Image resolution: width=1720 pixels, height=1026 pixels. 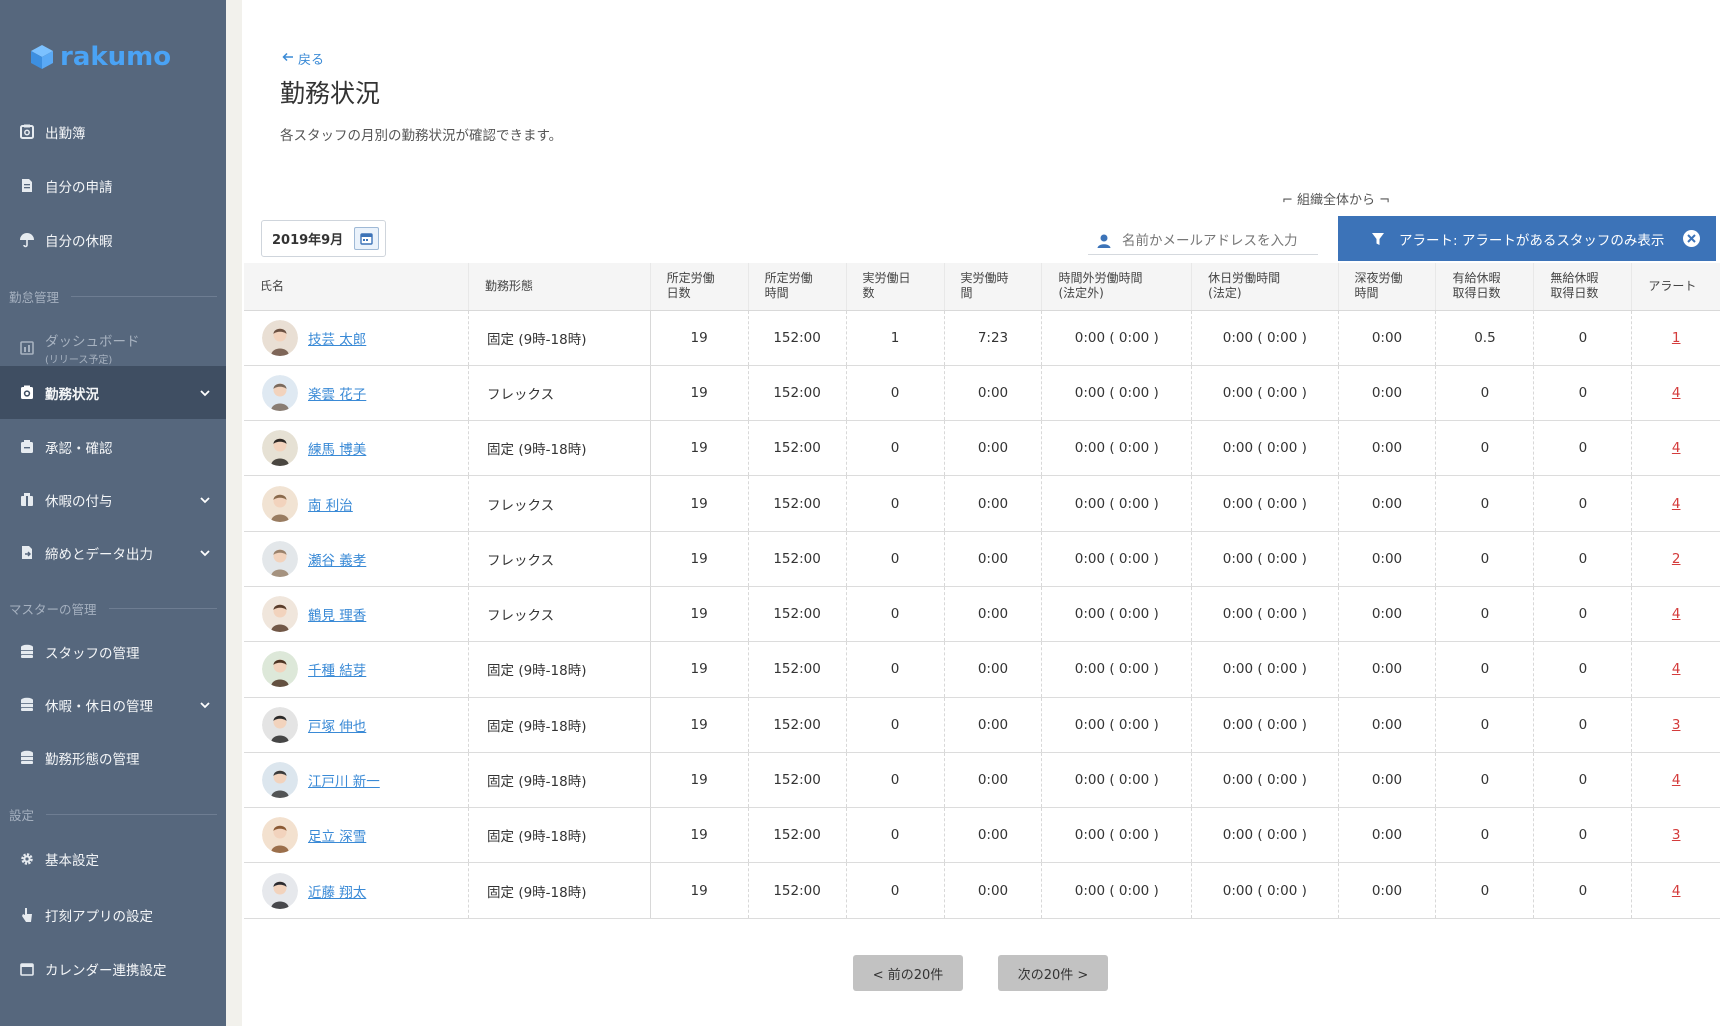 I want to click on work-type-cell: フレックス, so click(x=559, y=393).